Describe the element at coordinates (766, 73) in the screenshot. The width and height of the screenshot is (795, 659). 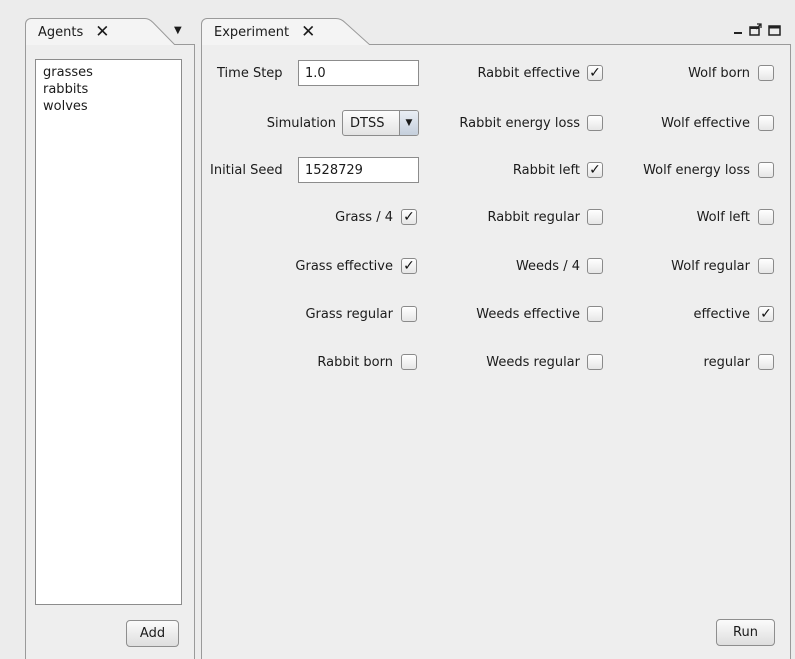
I see `wolf-born-checkbox` at that location.